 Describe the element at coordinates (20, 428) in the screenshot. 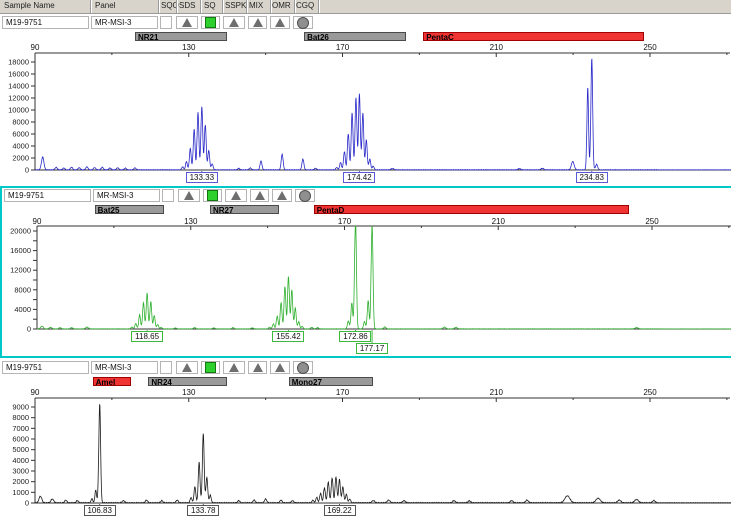

I see `y-axis-tick-label: 7000` at that location.